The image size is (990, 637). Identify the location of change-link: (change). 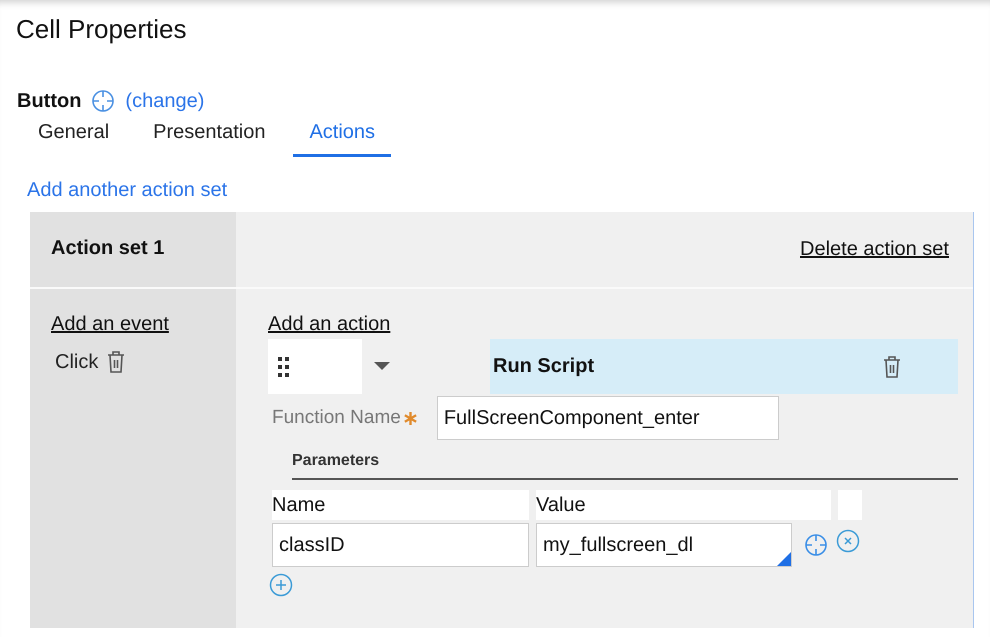
(164, 101).